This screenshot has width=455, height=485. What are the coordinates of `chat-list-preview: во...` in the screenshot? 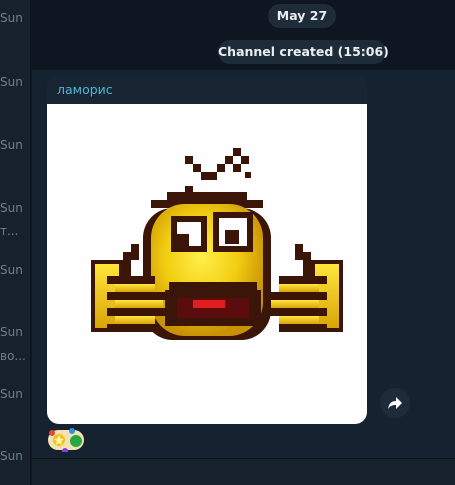 It's located at (13, 356).